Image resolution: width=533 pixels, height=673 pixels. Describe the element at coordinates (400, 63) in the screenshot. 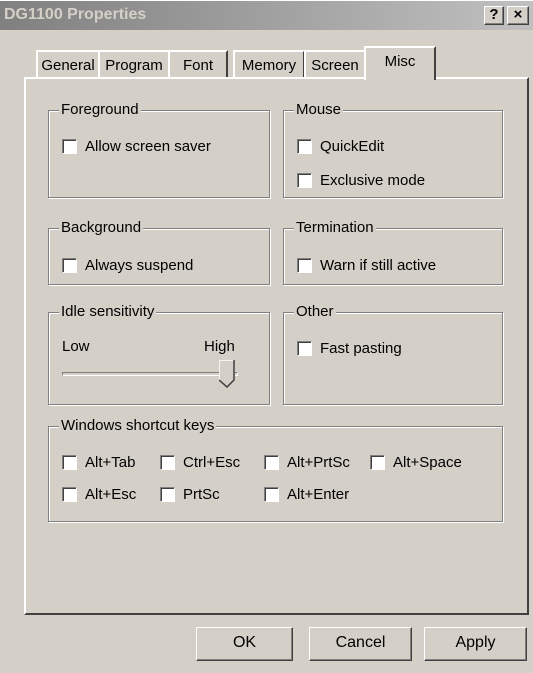

I see `tab-misc: Misc` at that location.